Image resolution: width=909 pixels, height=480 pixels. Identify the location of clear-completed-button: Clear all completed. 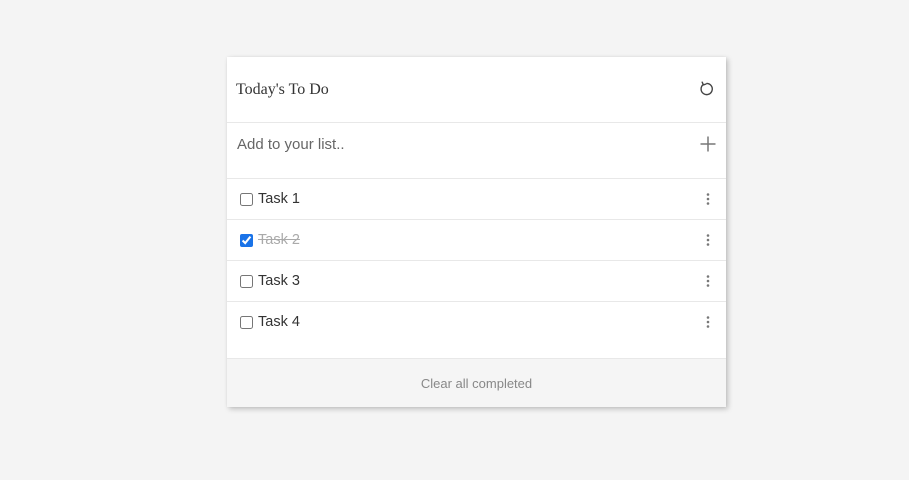
(476, 383).